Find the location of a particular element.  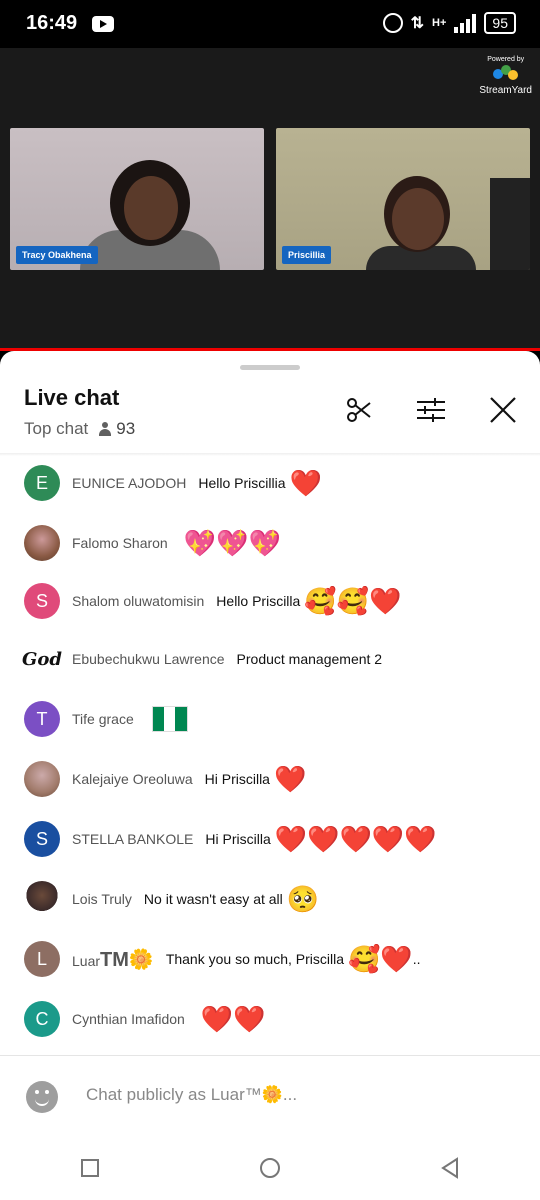

chat-message: Falomo Sharon 💖💖💖 is located at coordinates (274, 543).